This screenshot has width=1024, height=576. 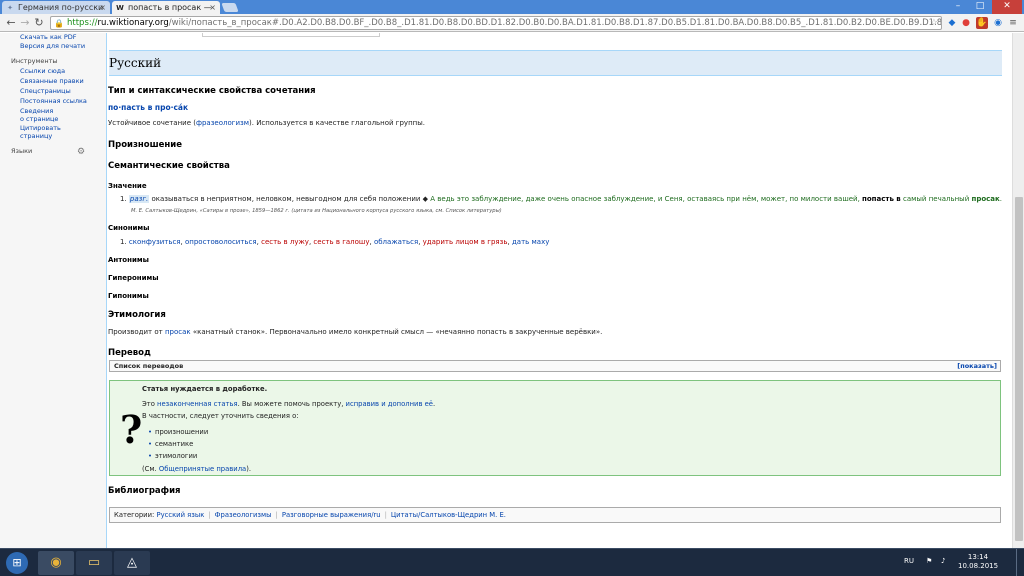 I want to click on text: . Вы можете помочь проекту,, so click(x=291, y=404).